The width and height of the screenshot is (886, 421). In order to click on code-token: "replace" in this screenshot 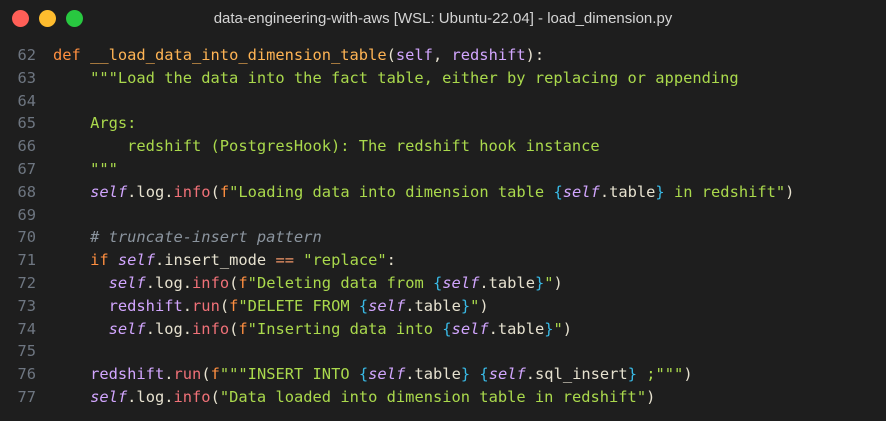, I will do `click(345, 260)`.